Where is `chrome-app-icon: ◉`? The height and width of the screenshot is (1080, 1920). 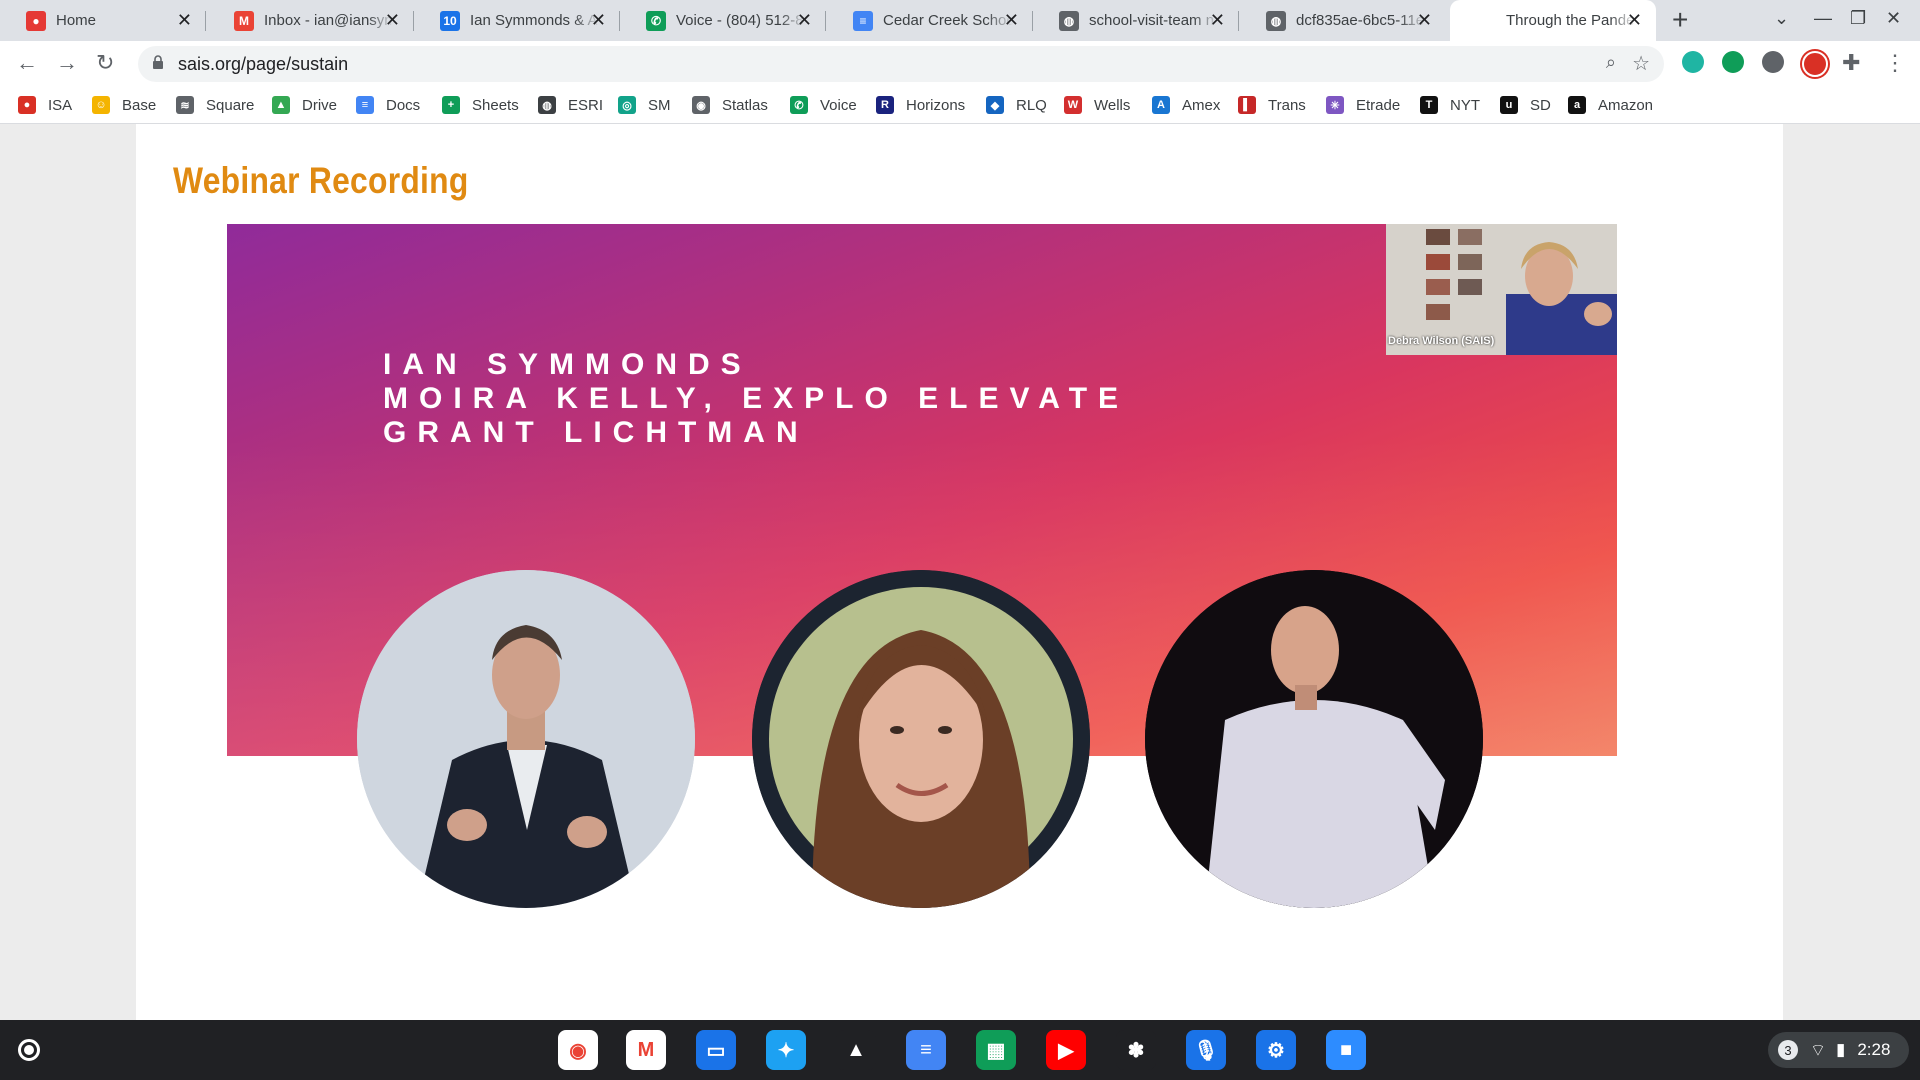
chrome-app-icon: ◉ is located at coordinates (578, 1050).